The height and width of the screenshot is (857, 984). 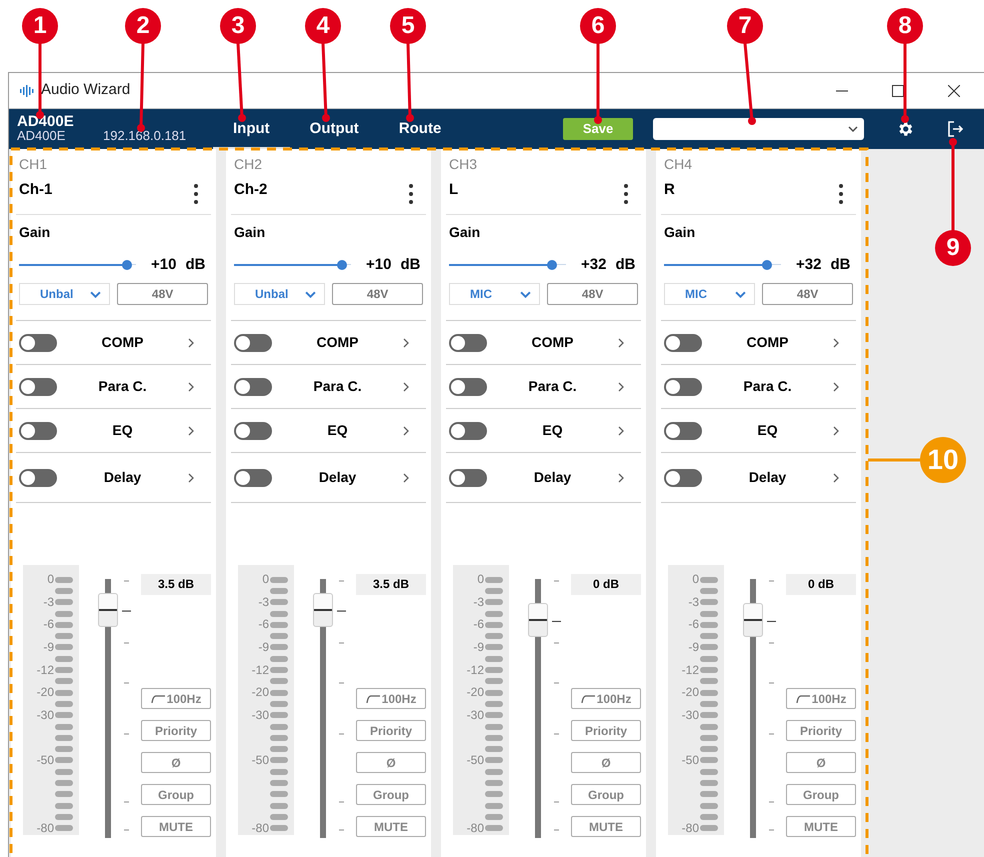 I want to click on channel-name: Ch-2, so click(x=251, y=190).